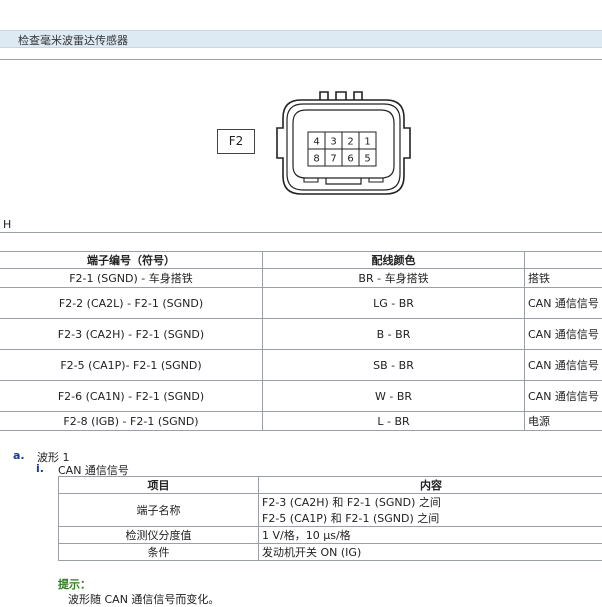  I want to click on column-header: 项目, so click(159, 485).